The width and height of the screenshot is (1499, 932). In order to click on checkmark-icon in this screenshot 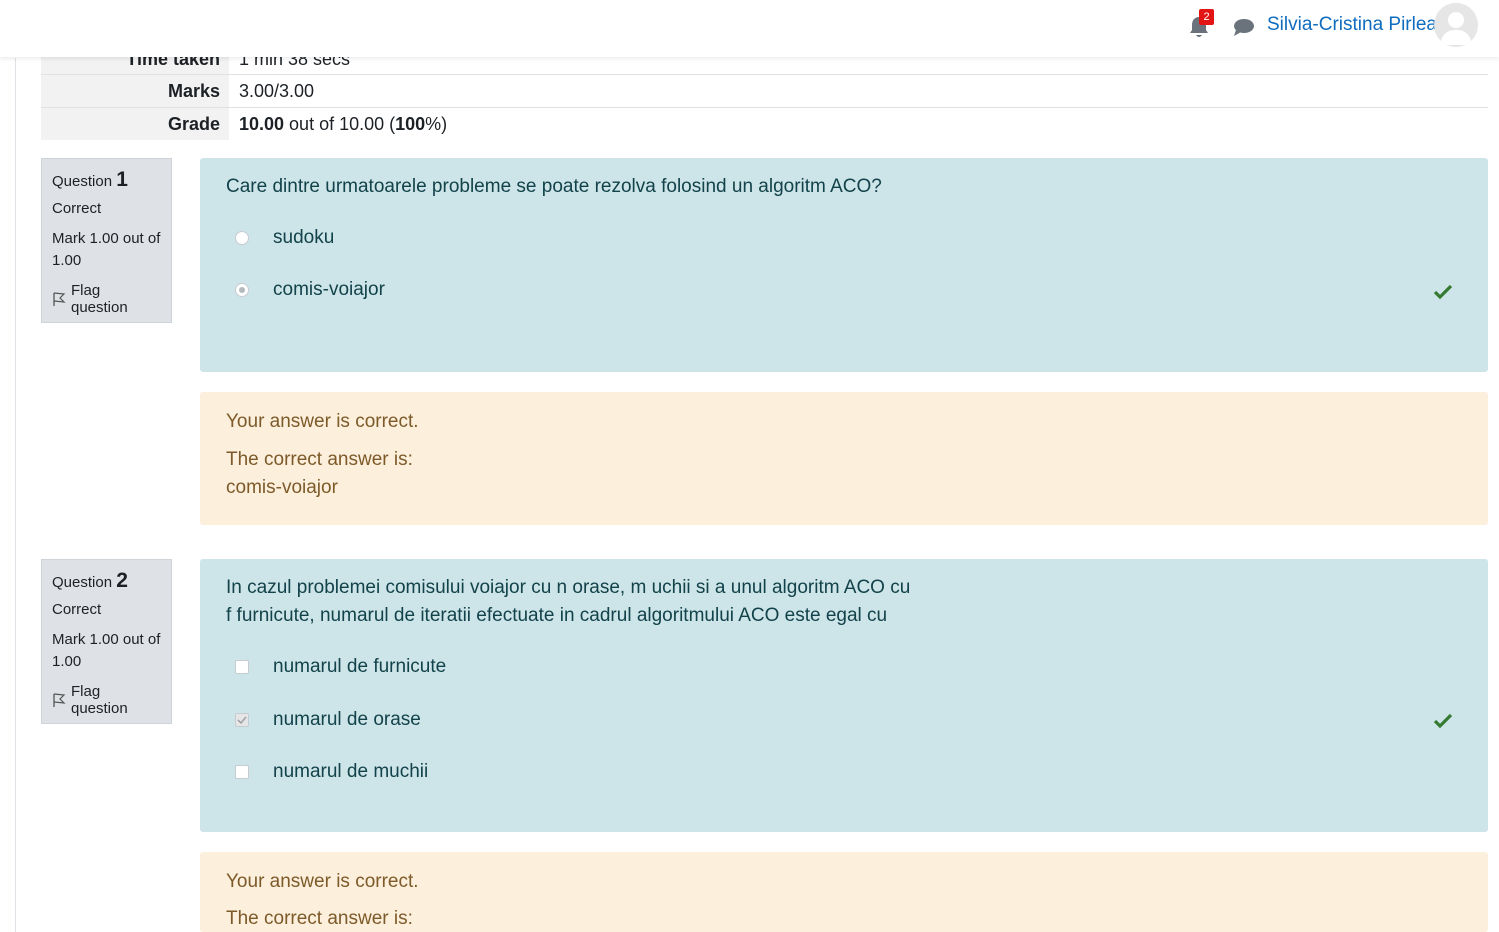, I will do `click(242, 720)`.